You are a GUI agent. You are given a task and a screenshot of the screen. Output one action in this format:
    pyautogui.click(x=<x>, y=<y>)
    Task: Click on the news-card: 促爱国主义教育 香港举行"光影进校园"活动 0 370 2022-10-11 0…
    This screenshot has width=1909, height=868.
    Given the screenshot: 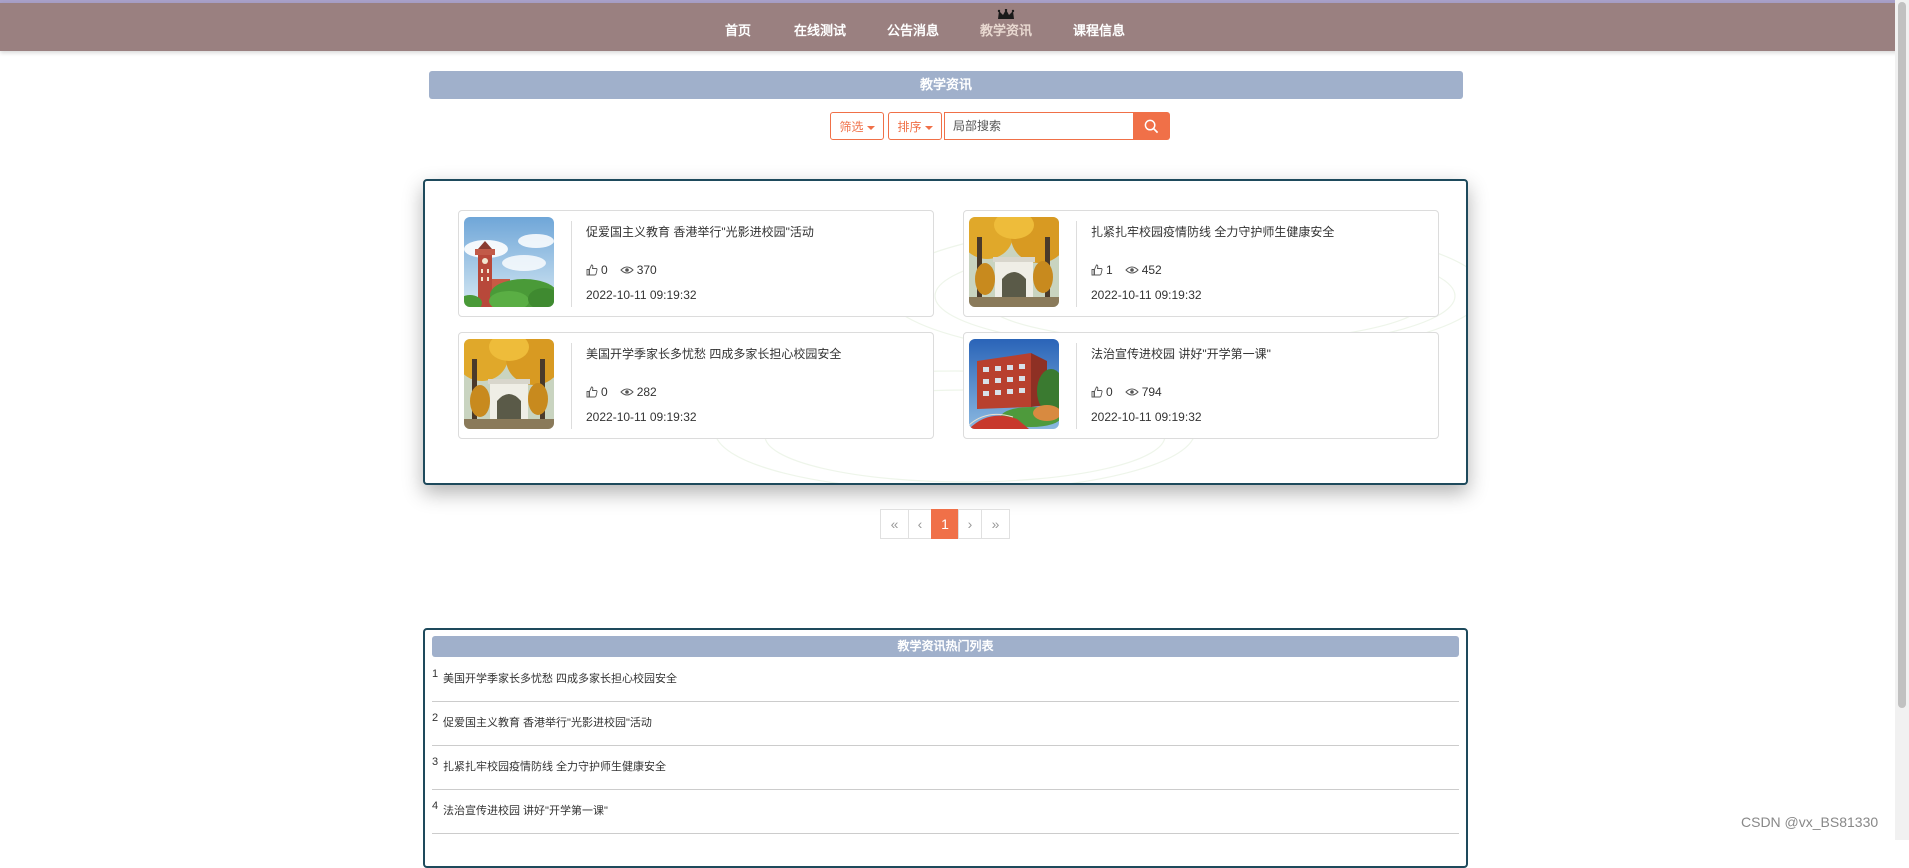 What is the action you would take?
    pyautogui.click(x=696, y=263)
    